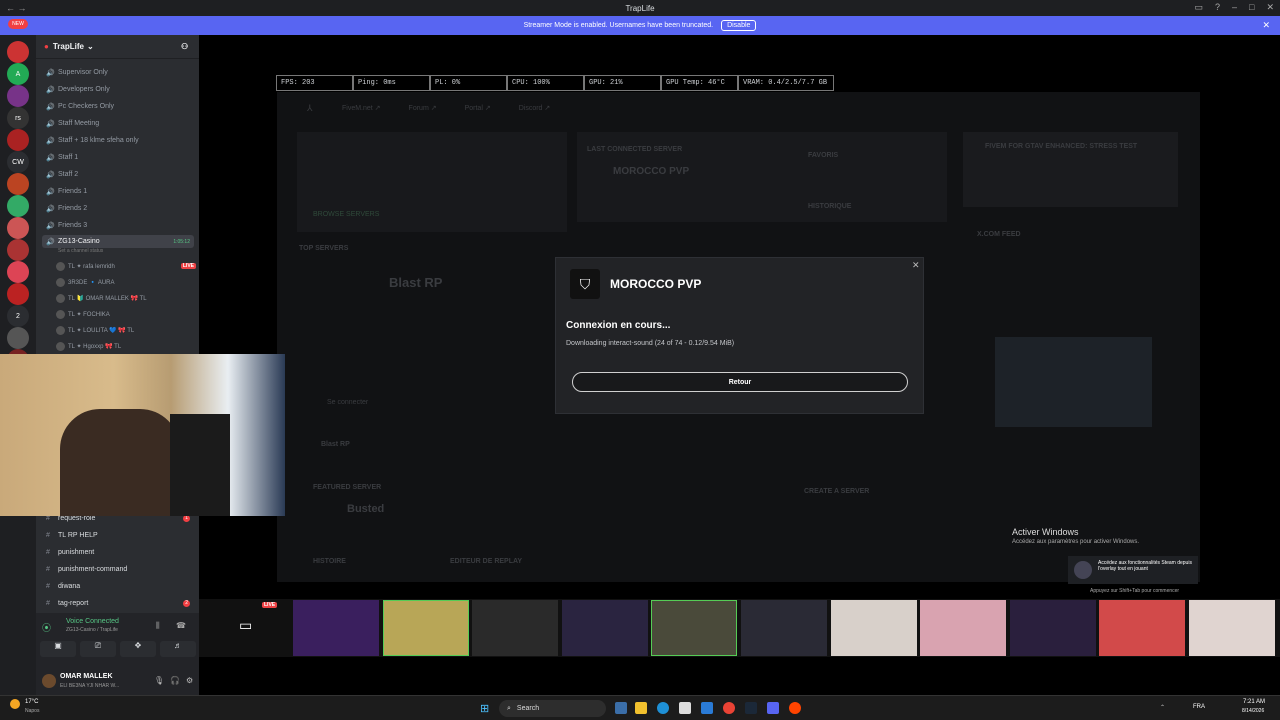 This screenshot has height=720, width=1280. What do you see at coordinates (740, 382) in the screenshot?
I see `retour-button: Retour` at bounding box center [740, 382].